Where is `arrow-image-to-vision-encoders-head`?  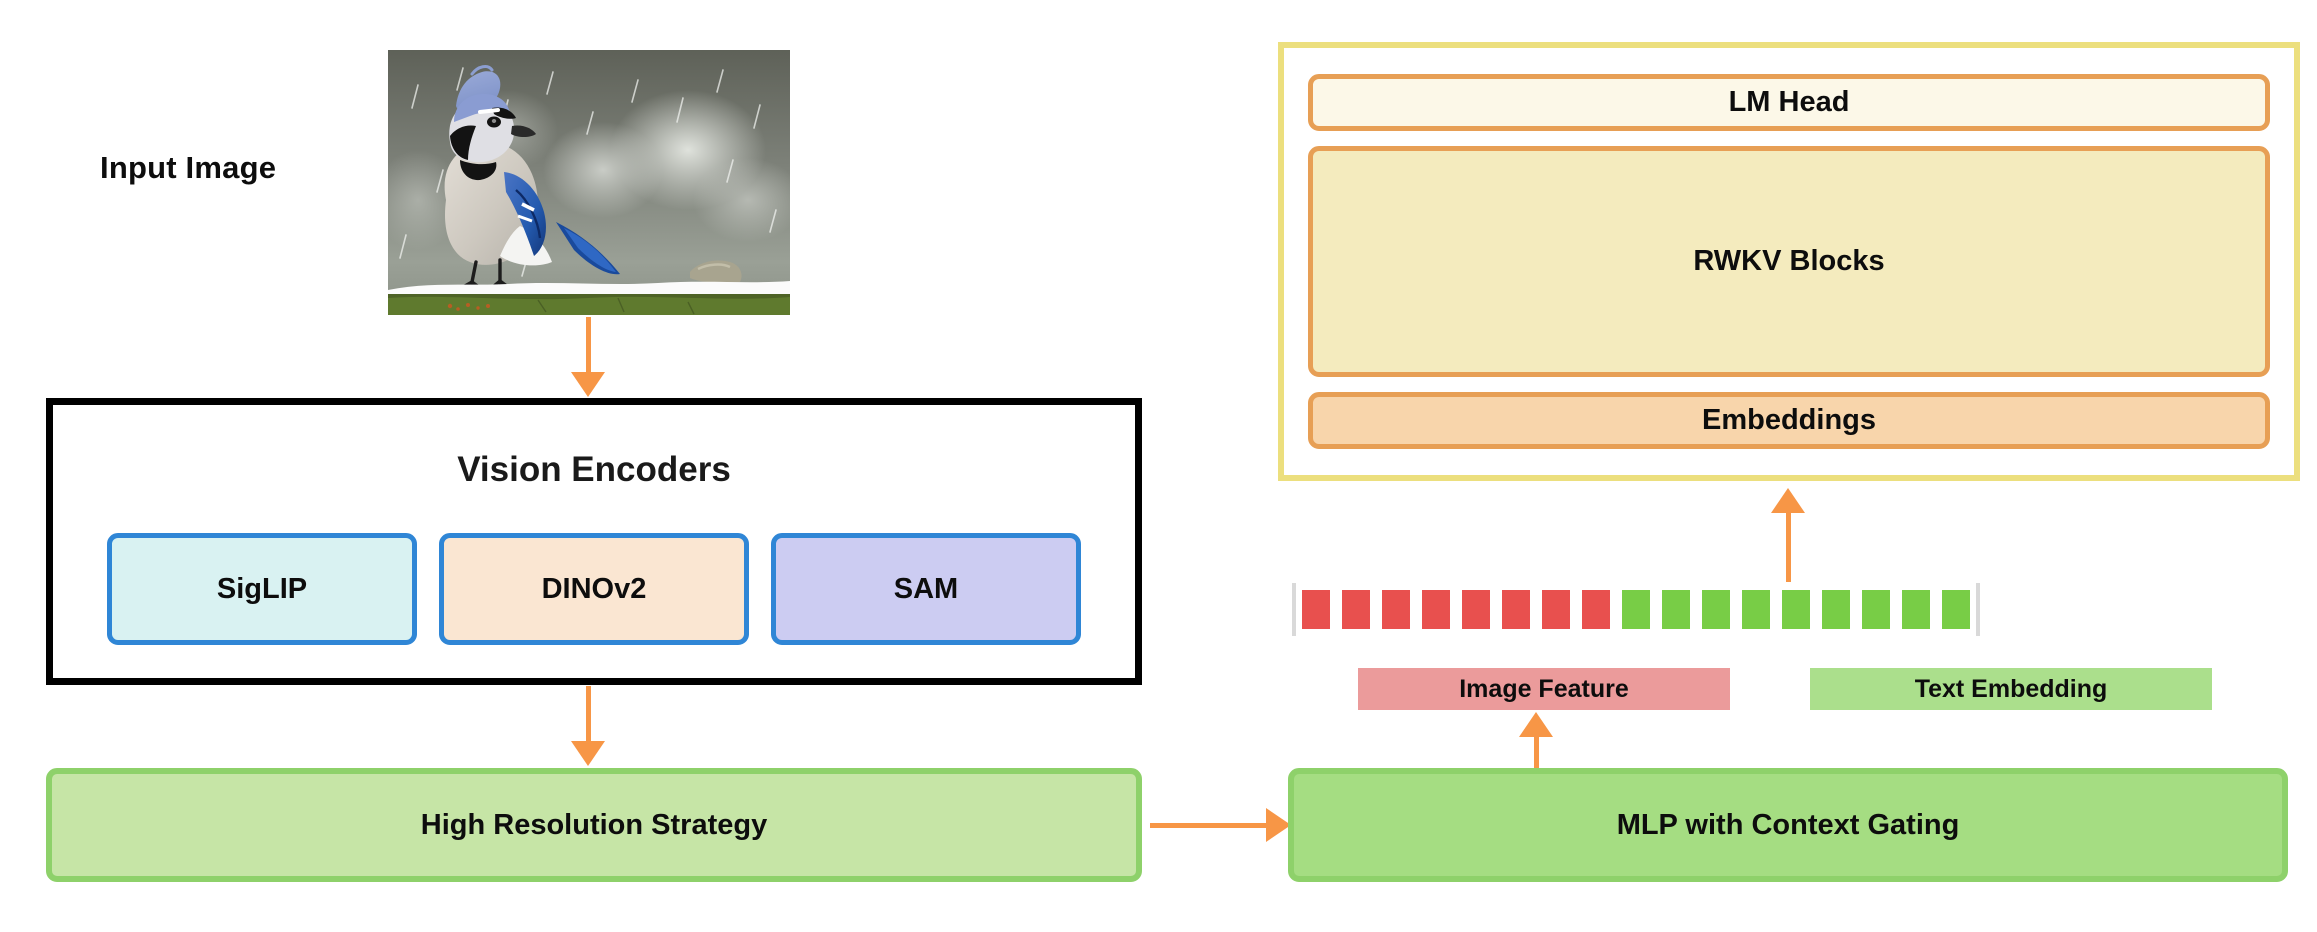
arrow-image-to-vision-encoders-head is located at coordinates (588, 384).